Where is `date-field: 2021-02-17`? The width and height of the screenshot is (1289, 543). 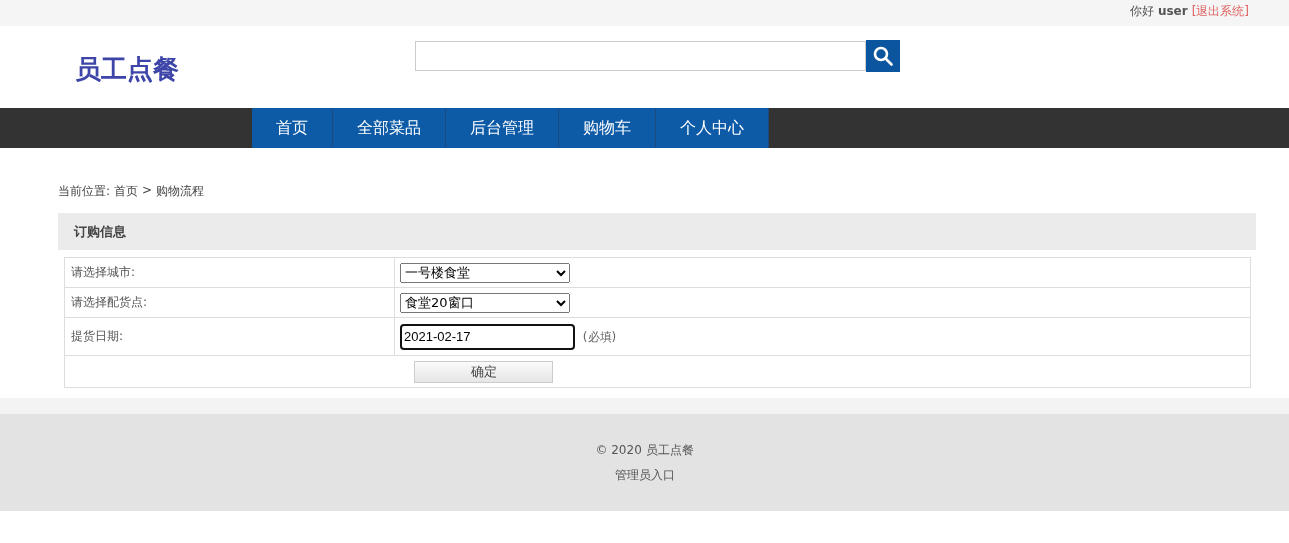 date-field: 2021-02-17 is located at coordinates (487, 336).